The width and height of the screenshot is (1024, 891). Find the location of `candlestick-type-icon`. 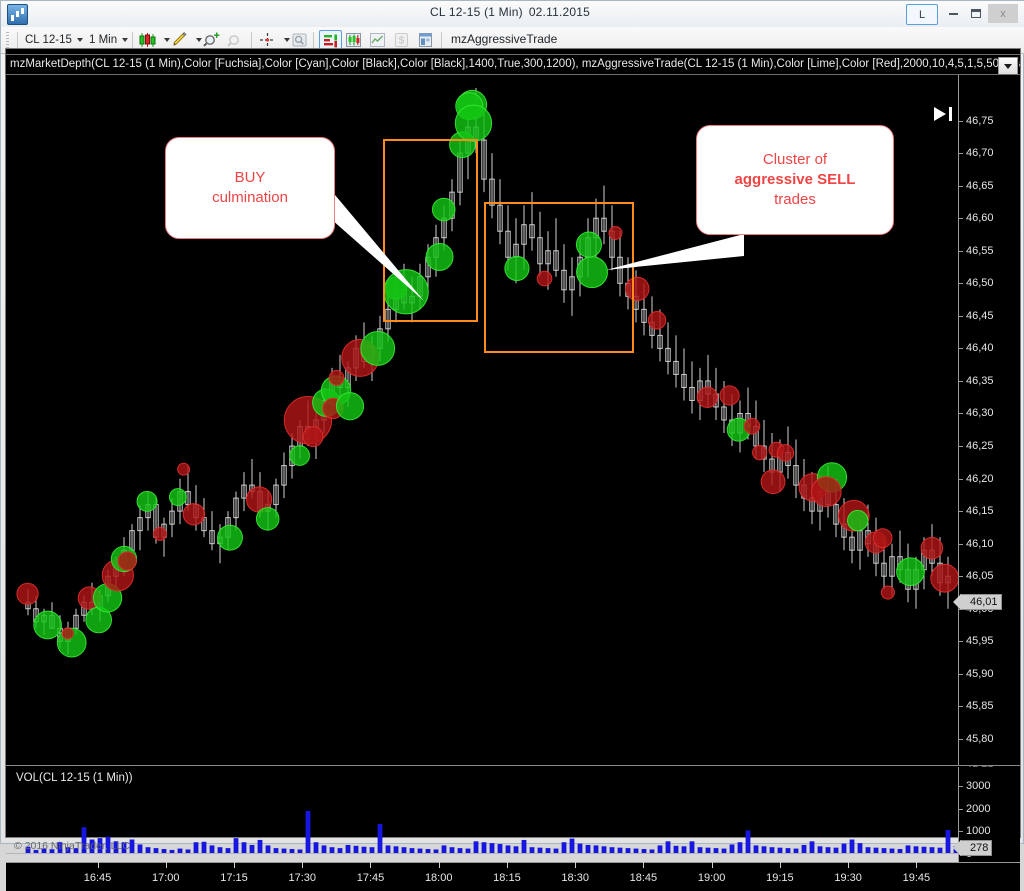

candlestick-type-icon is located at coordinates (147, 40).